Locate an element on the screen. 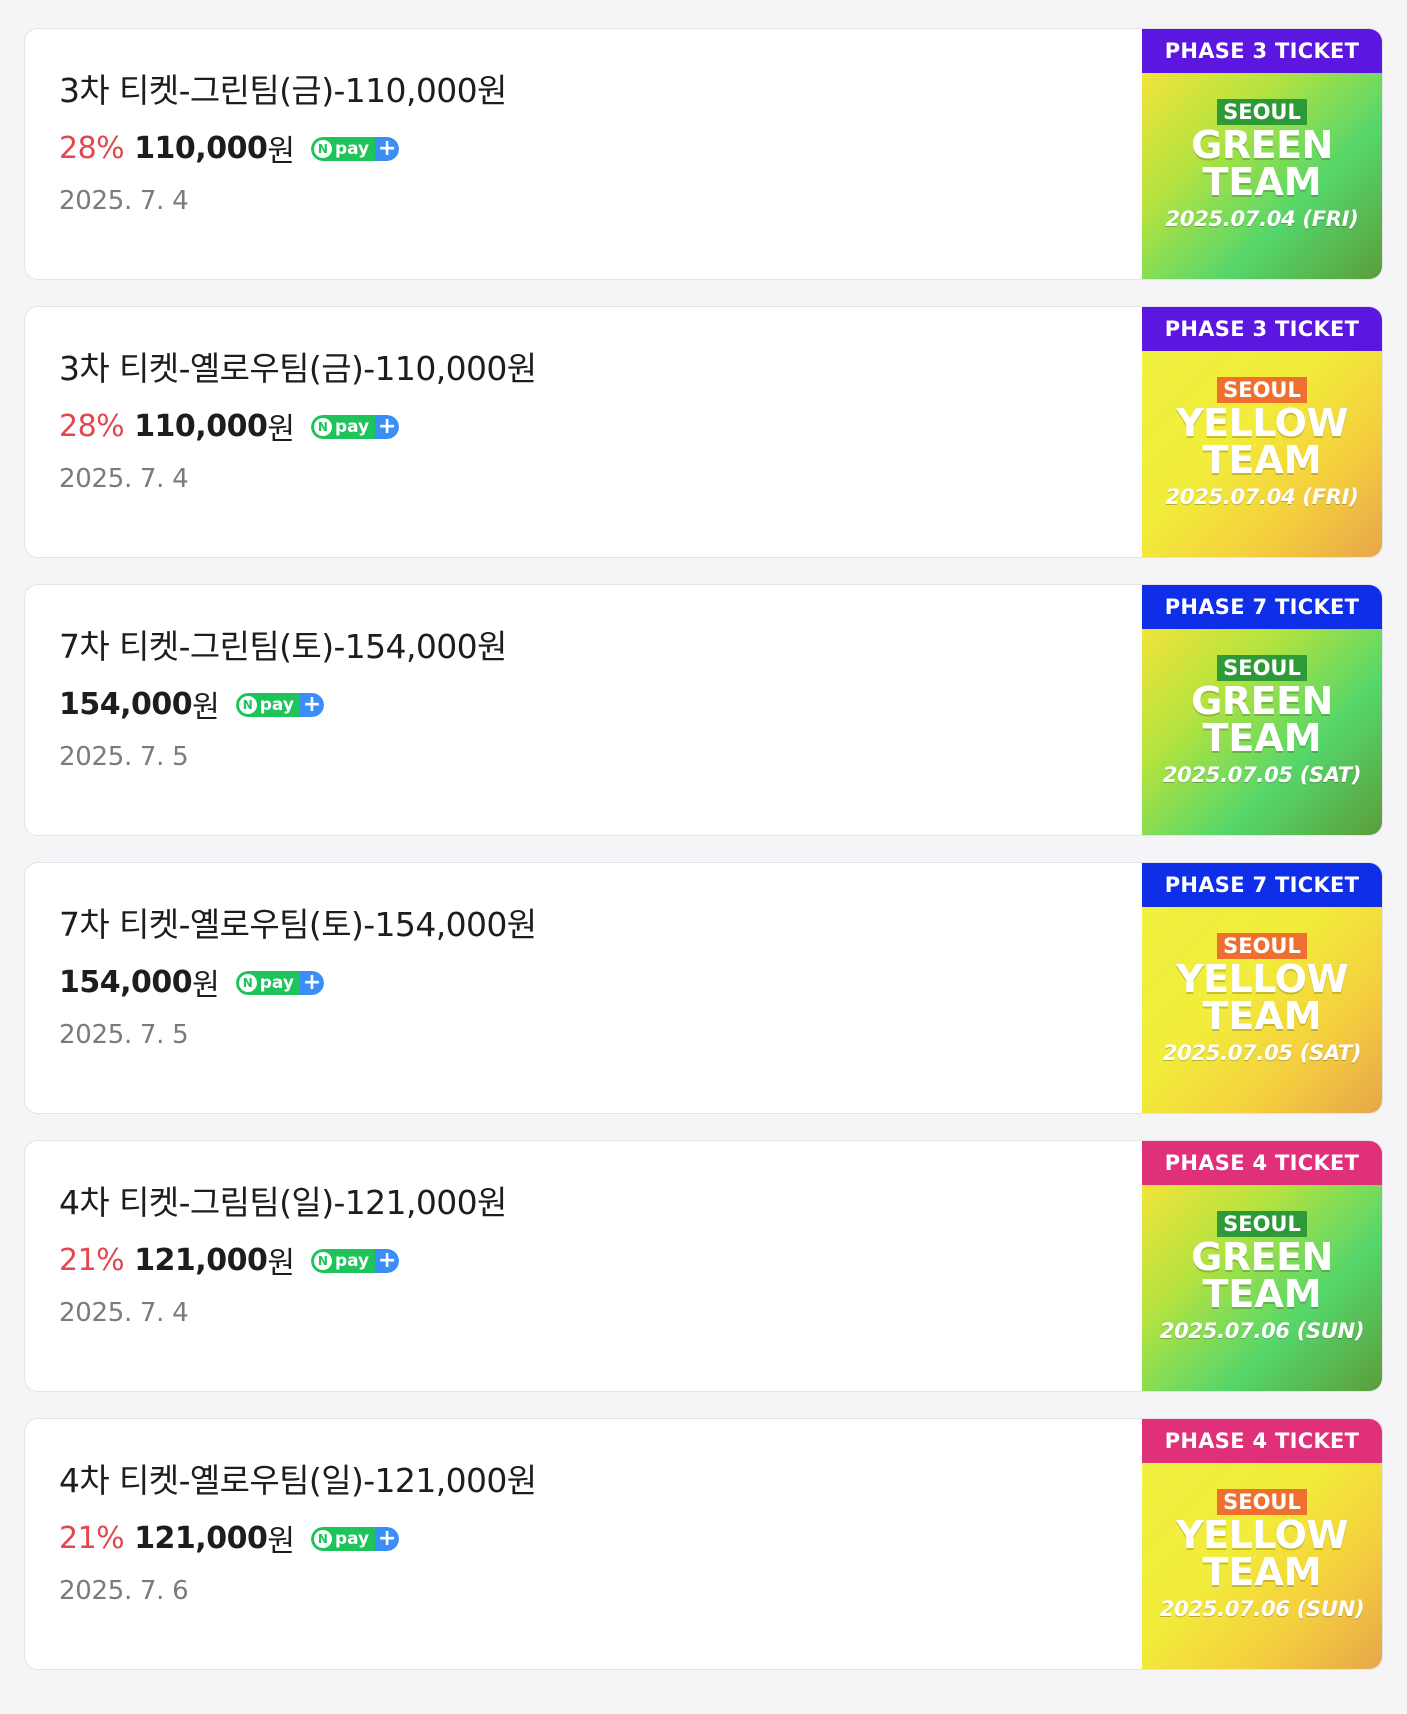  team-poster: SEOUL YELLOW TEAM 2025.07.04 (FRI) is located at coordinates (1262, 454).